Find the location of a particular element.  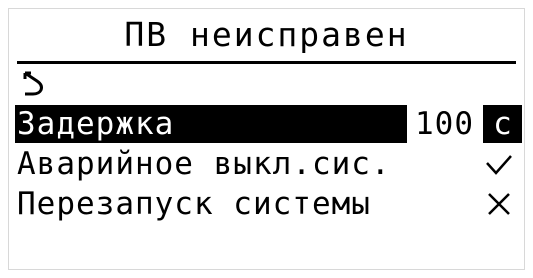

menu-item-delay: Задержка 100 с is located at coordinates (268, 124).